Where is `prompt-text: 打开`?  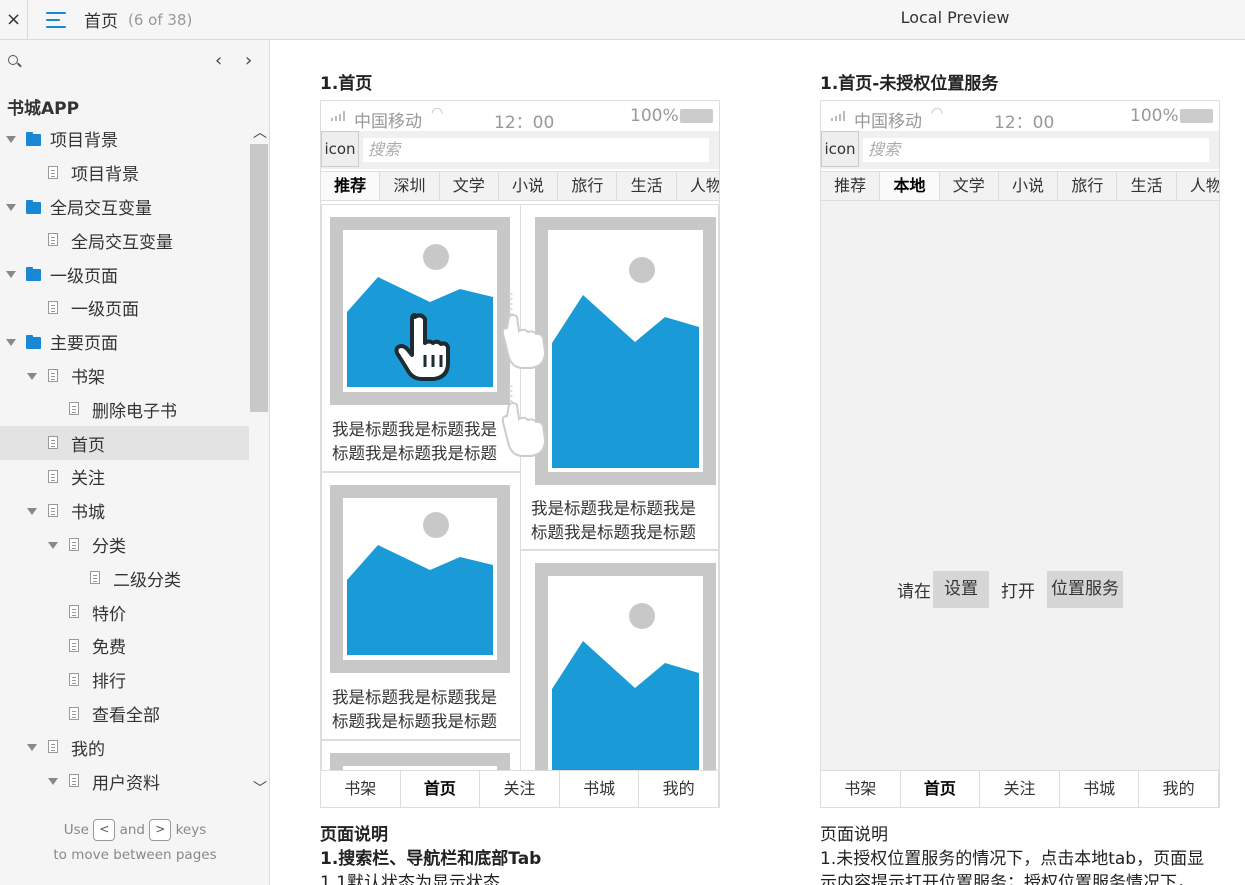 prompt-text: 打开 is located at coordinates (1018, 592).